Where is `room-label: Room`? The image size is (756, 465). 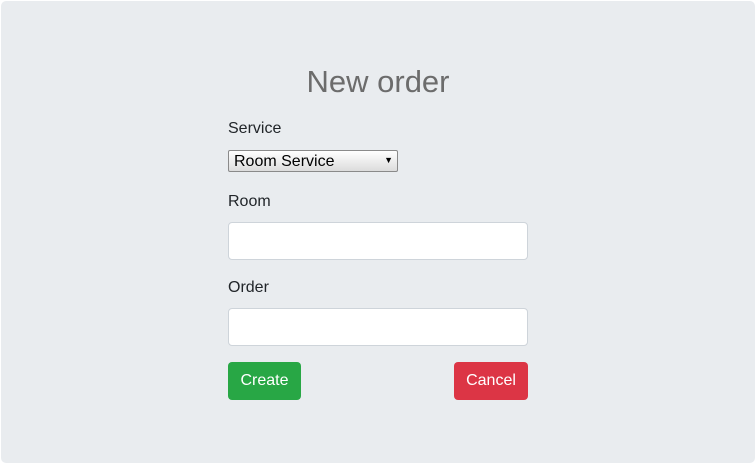
room-label: Room is located at coordinates (249, 201).